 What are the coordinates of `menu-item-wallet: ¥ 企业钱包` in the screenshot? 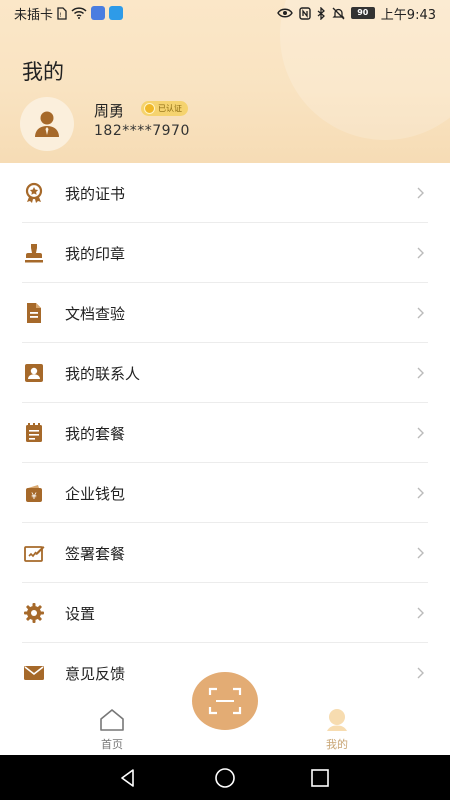 It's located at (225, 493).